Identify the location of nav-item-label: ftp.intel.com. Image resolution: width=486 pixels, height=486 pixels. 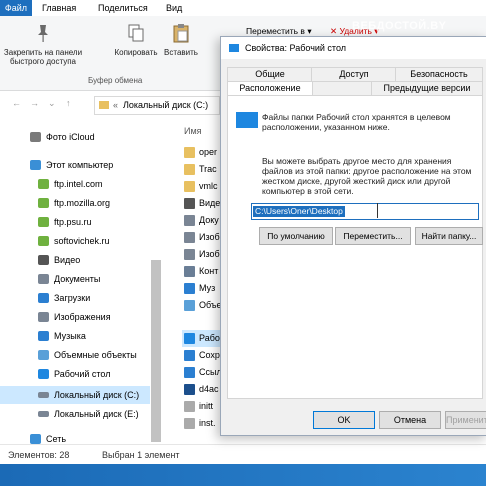
(78, 184).